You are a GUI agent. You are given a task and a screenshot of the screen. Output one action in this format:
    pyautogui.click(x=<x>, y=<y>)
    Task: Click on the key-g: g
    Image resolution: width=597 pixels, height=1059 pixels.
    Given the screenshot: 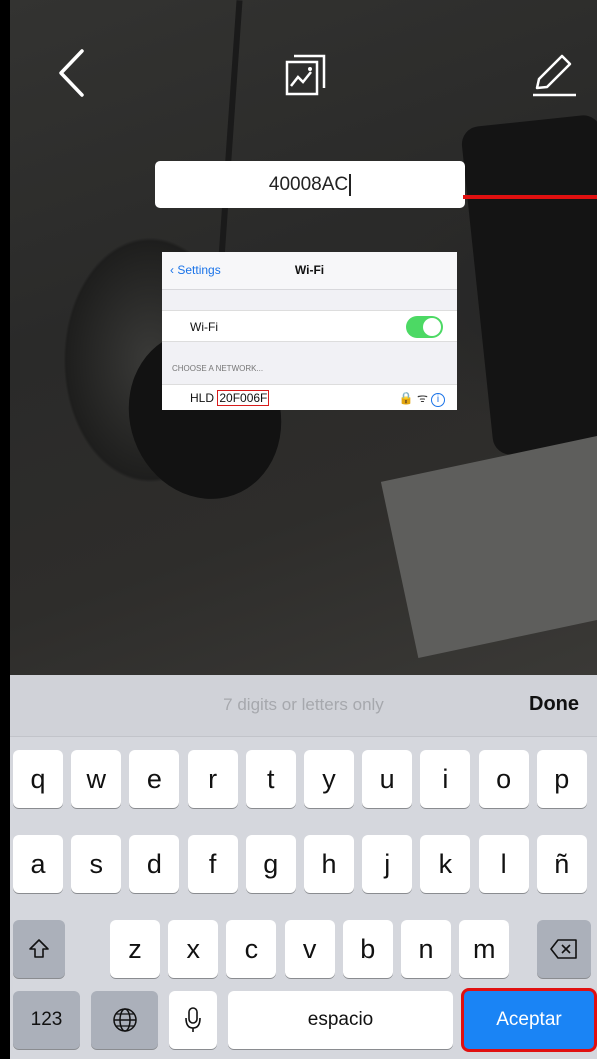 What is the action you would take?
    pyautogui.click(x=270, y=864)
    